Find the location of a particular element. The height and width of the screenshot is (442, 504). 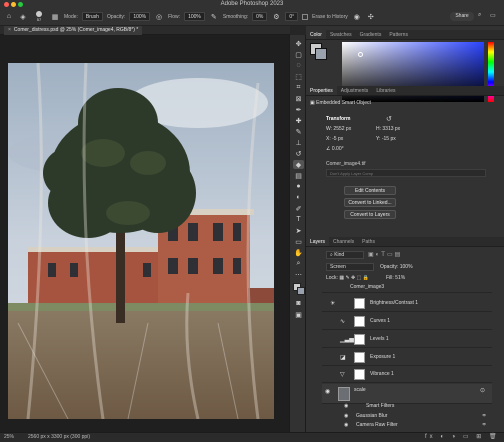

smoothing-settings-icon: ⚙ is located at coordinates (276, 17).